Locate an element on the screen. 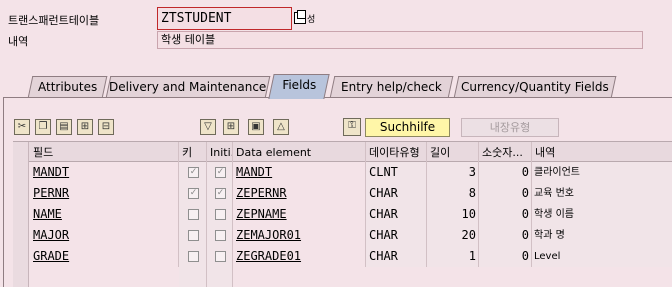 This screenshot has height=287, width=672. new-rows-icon: ⊞ is located at coordinates (231, 127).